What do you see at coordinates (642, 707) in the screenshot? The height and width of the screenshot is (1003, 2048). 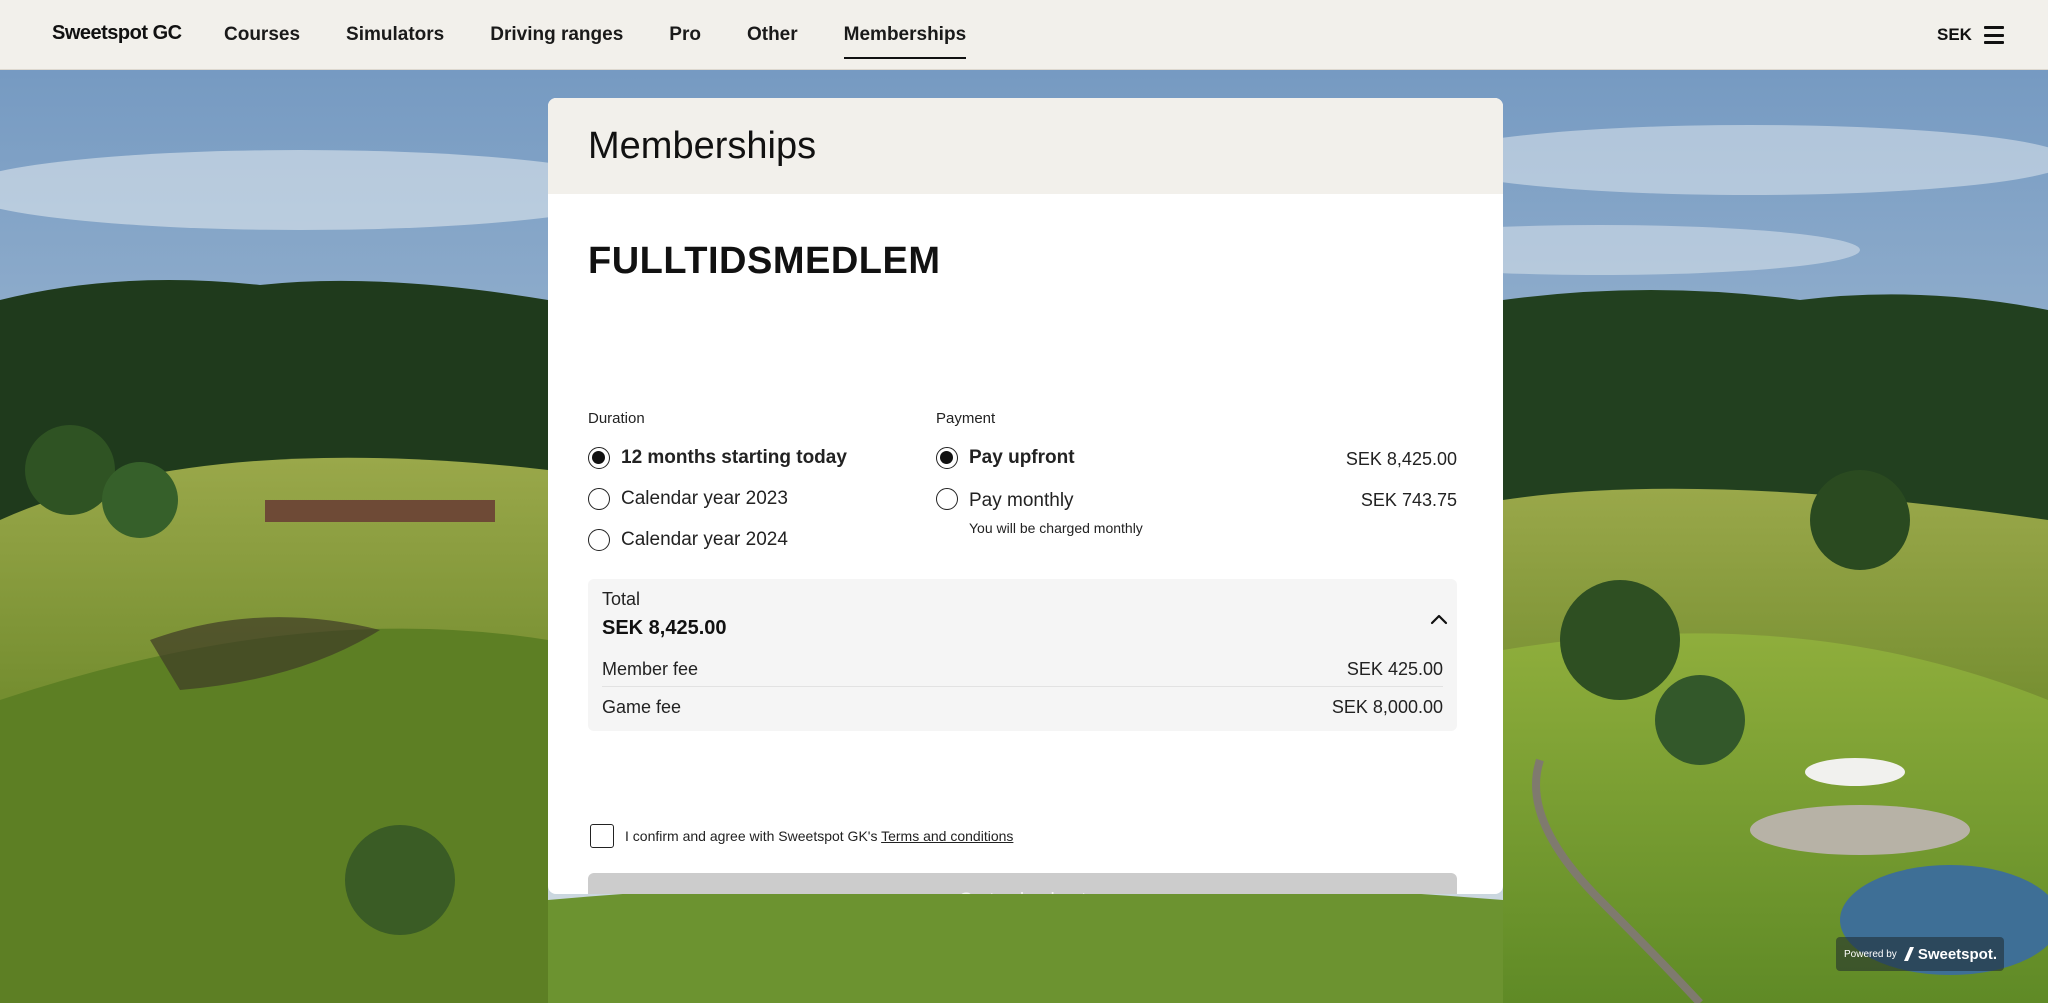 I see `fee-label: Game fee` at bounding box center [642, 707].